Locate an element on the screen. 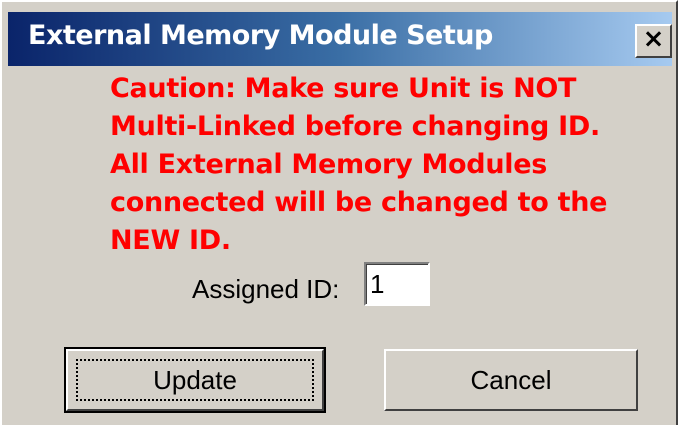  caution-line: connected will be changed to the is located at coordinates (359, 202).